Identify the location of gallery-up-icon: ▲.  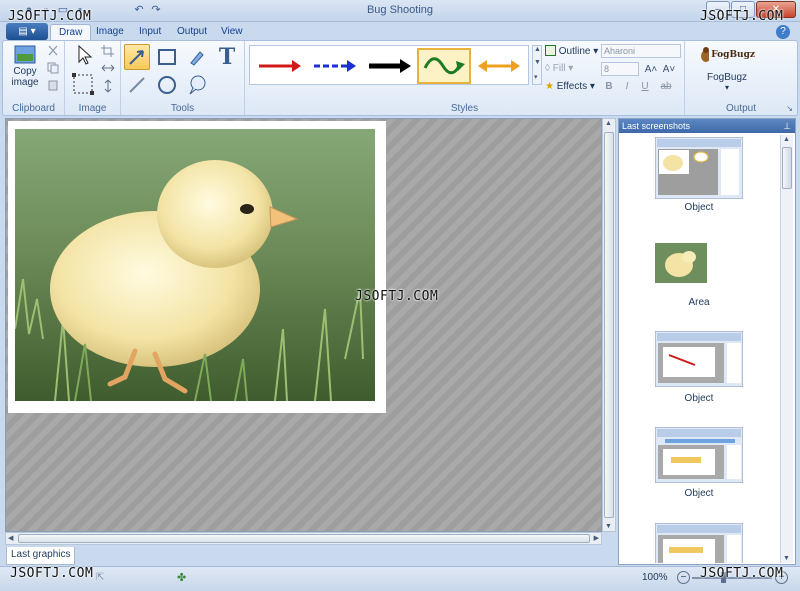
(537, 49).